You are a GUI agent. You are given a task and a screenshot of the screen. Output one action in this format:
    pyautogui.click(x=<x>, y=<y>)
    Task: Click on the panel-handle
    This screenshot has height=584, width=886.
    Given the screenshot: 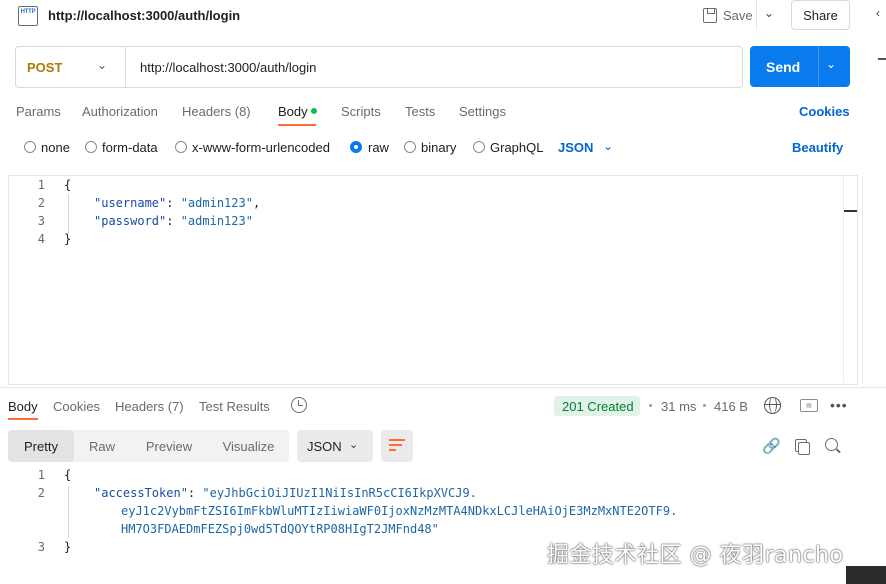 What is the action you would take?
    pyautogui.click(x=882, y=59)
    